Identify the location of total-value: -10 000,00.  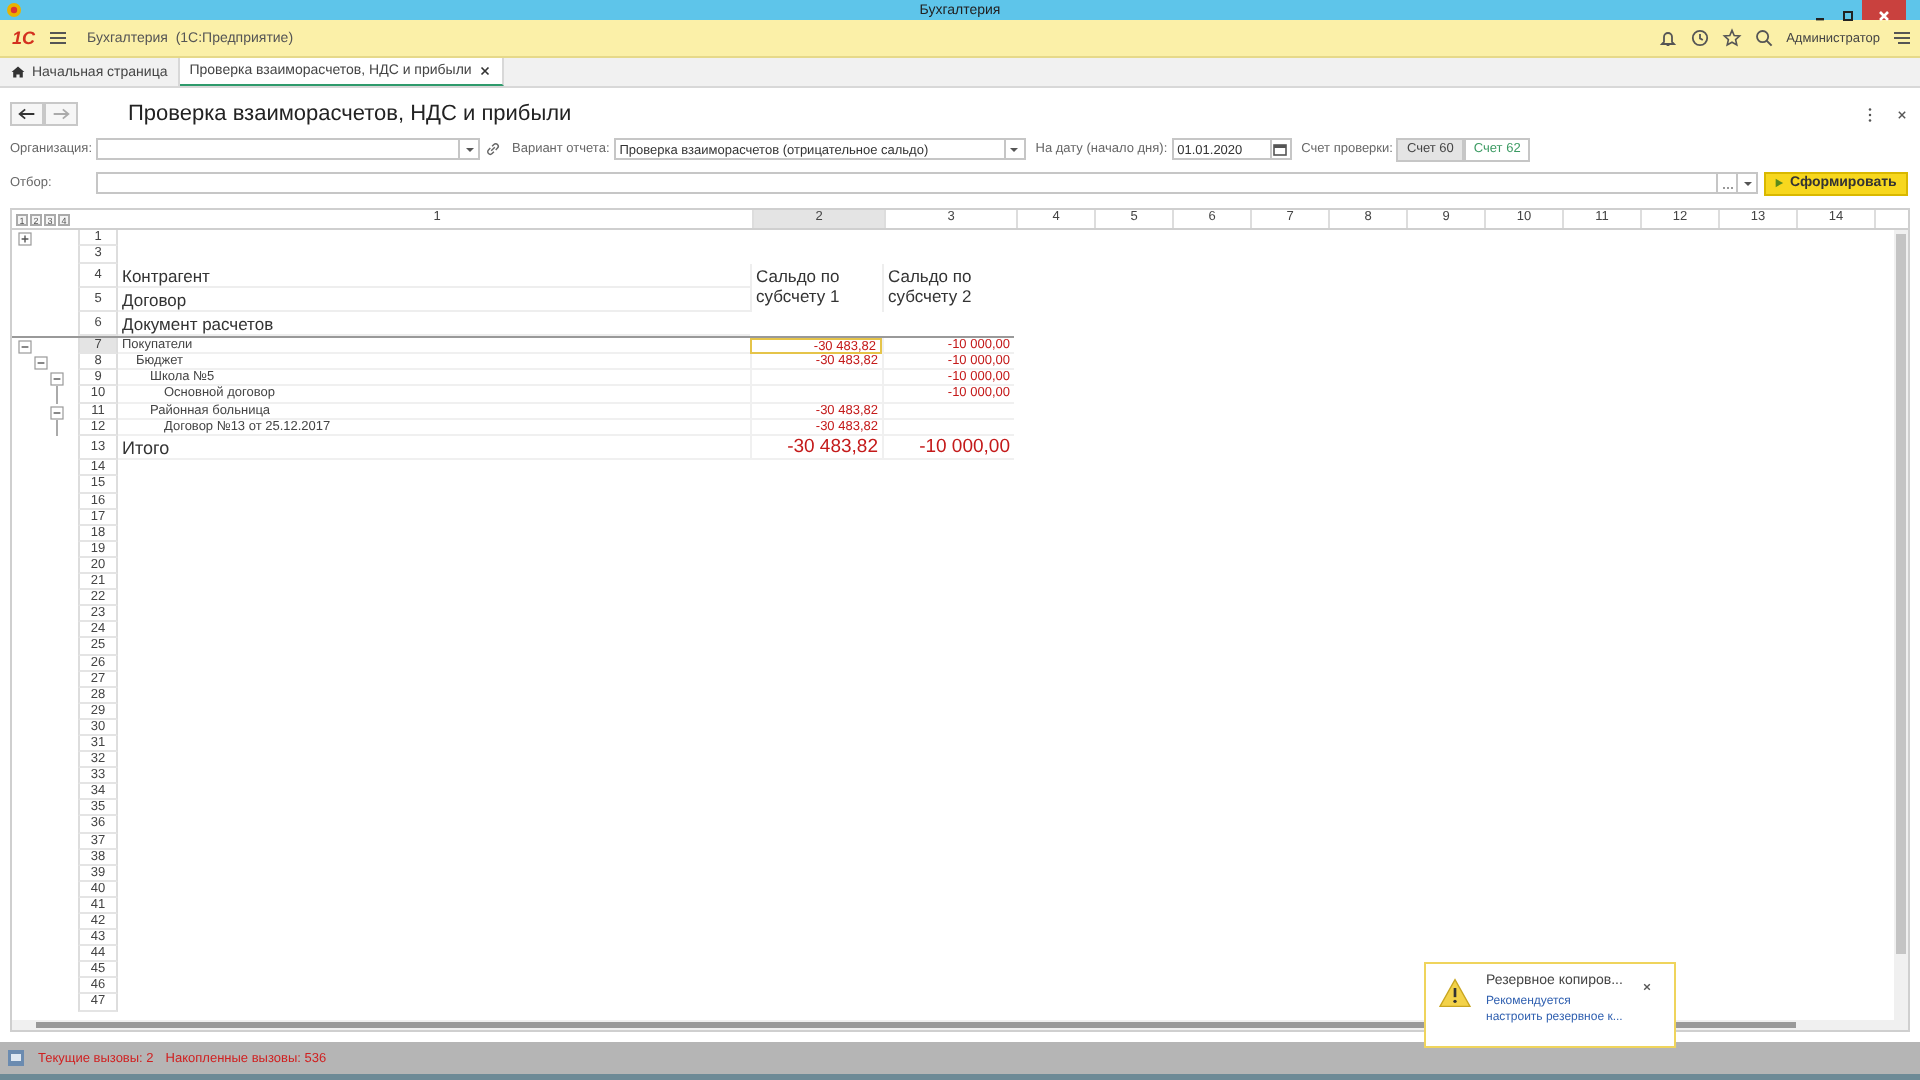
(948, 448).